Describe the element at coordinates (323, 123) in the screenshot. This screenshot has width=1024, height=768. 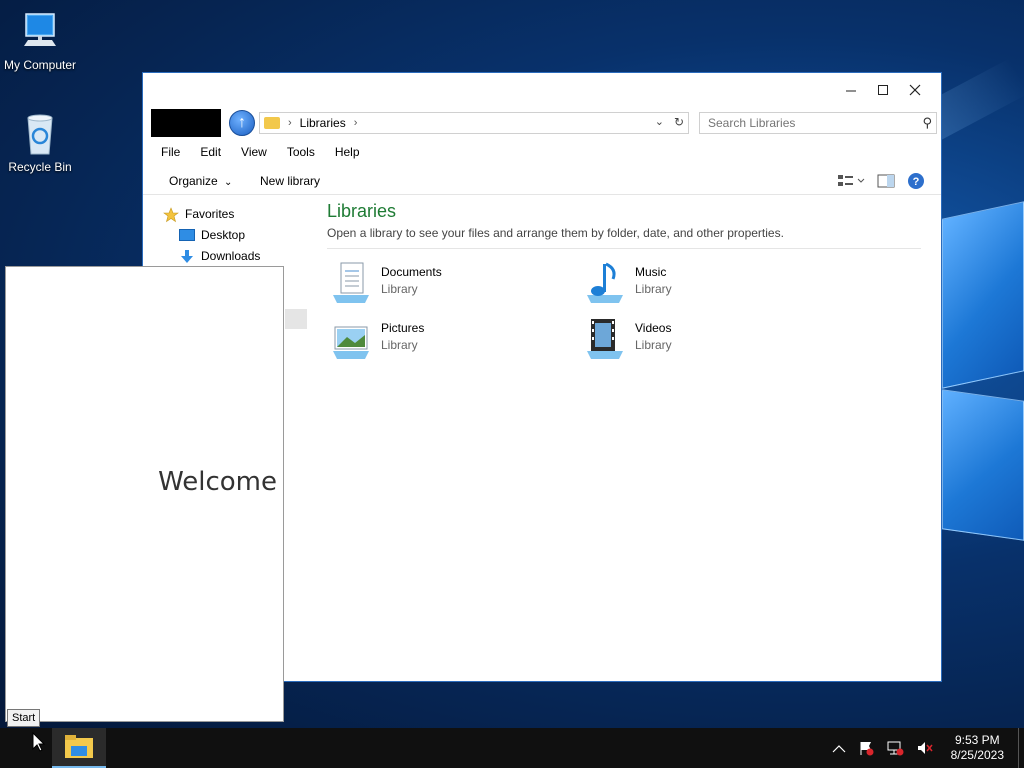
I see `breadcrumb-libraries: Libraries` at that location.